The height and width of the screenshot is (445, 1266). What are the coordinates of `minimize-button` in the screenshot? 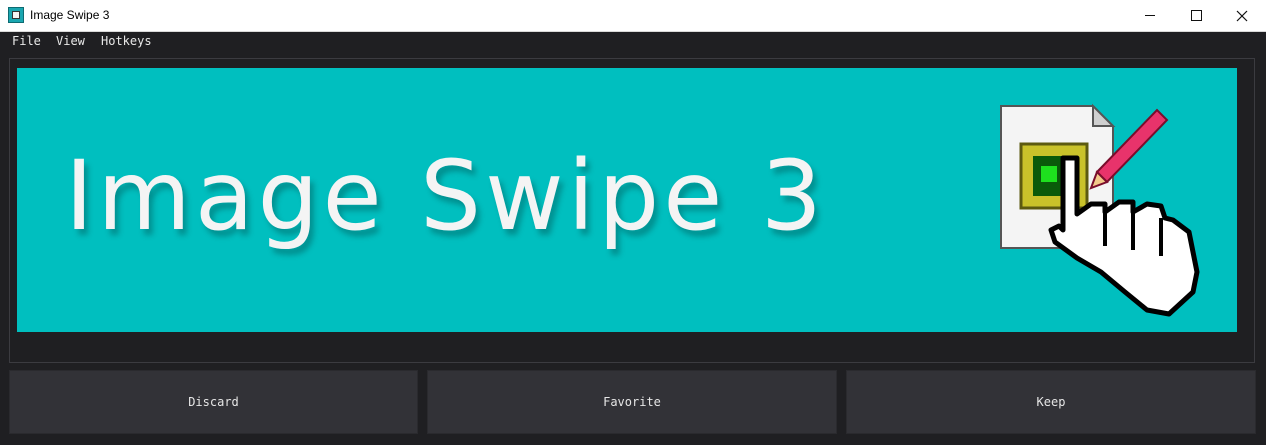 It's located at (1150, 15).